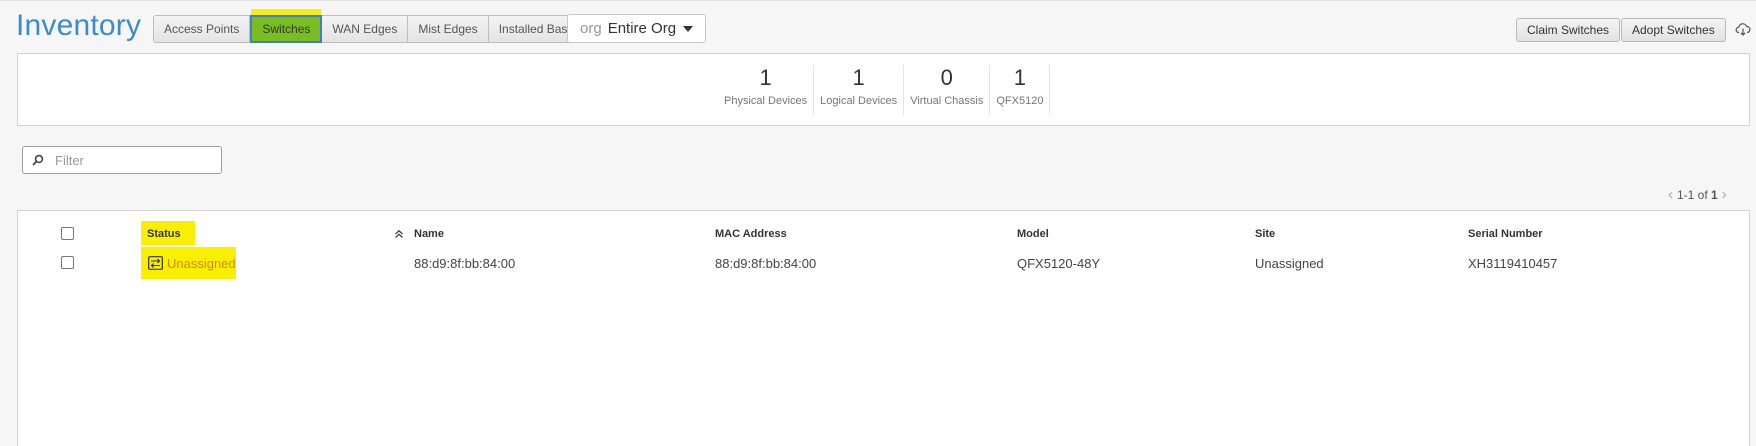 This screenshot has width=1756, height=446. Describe the element at coordinates (399, 234) in the screenshot. I see `sort-ascending-icon` at that location.